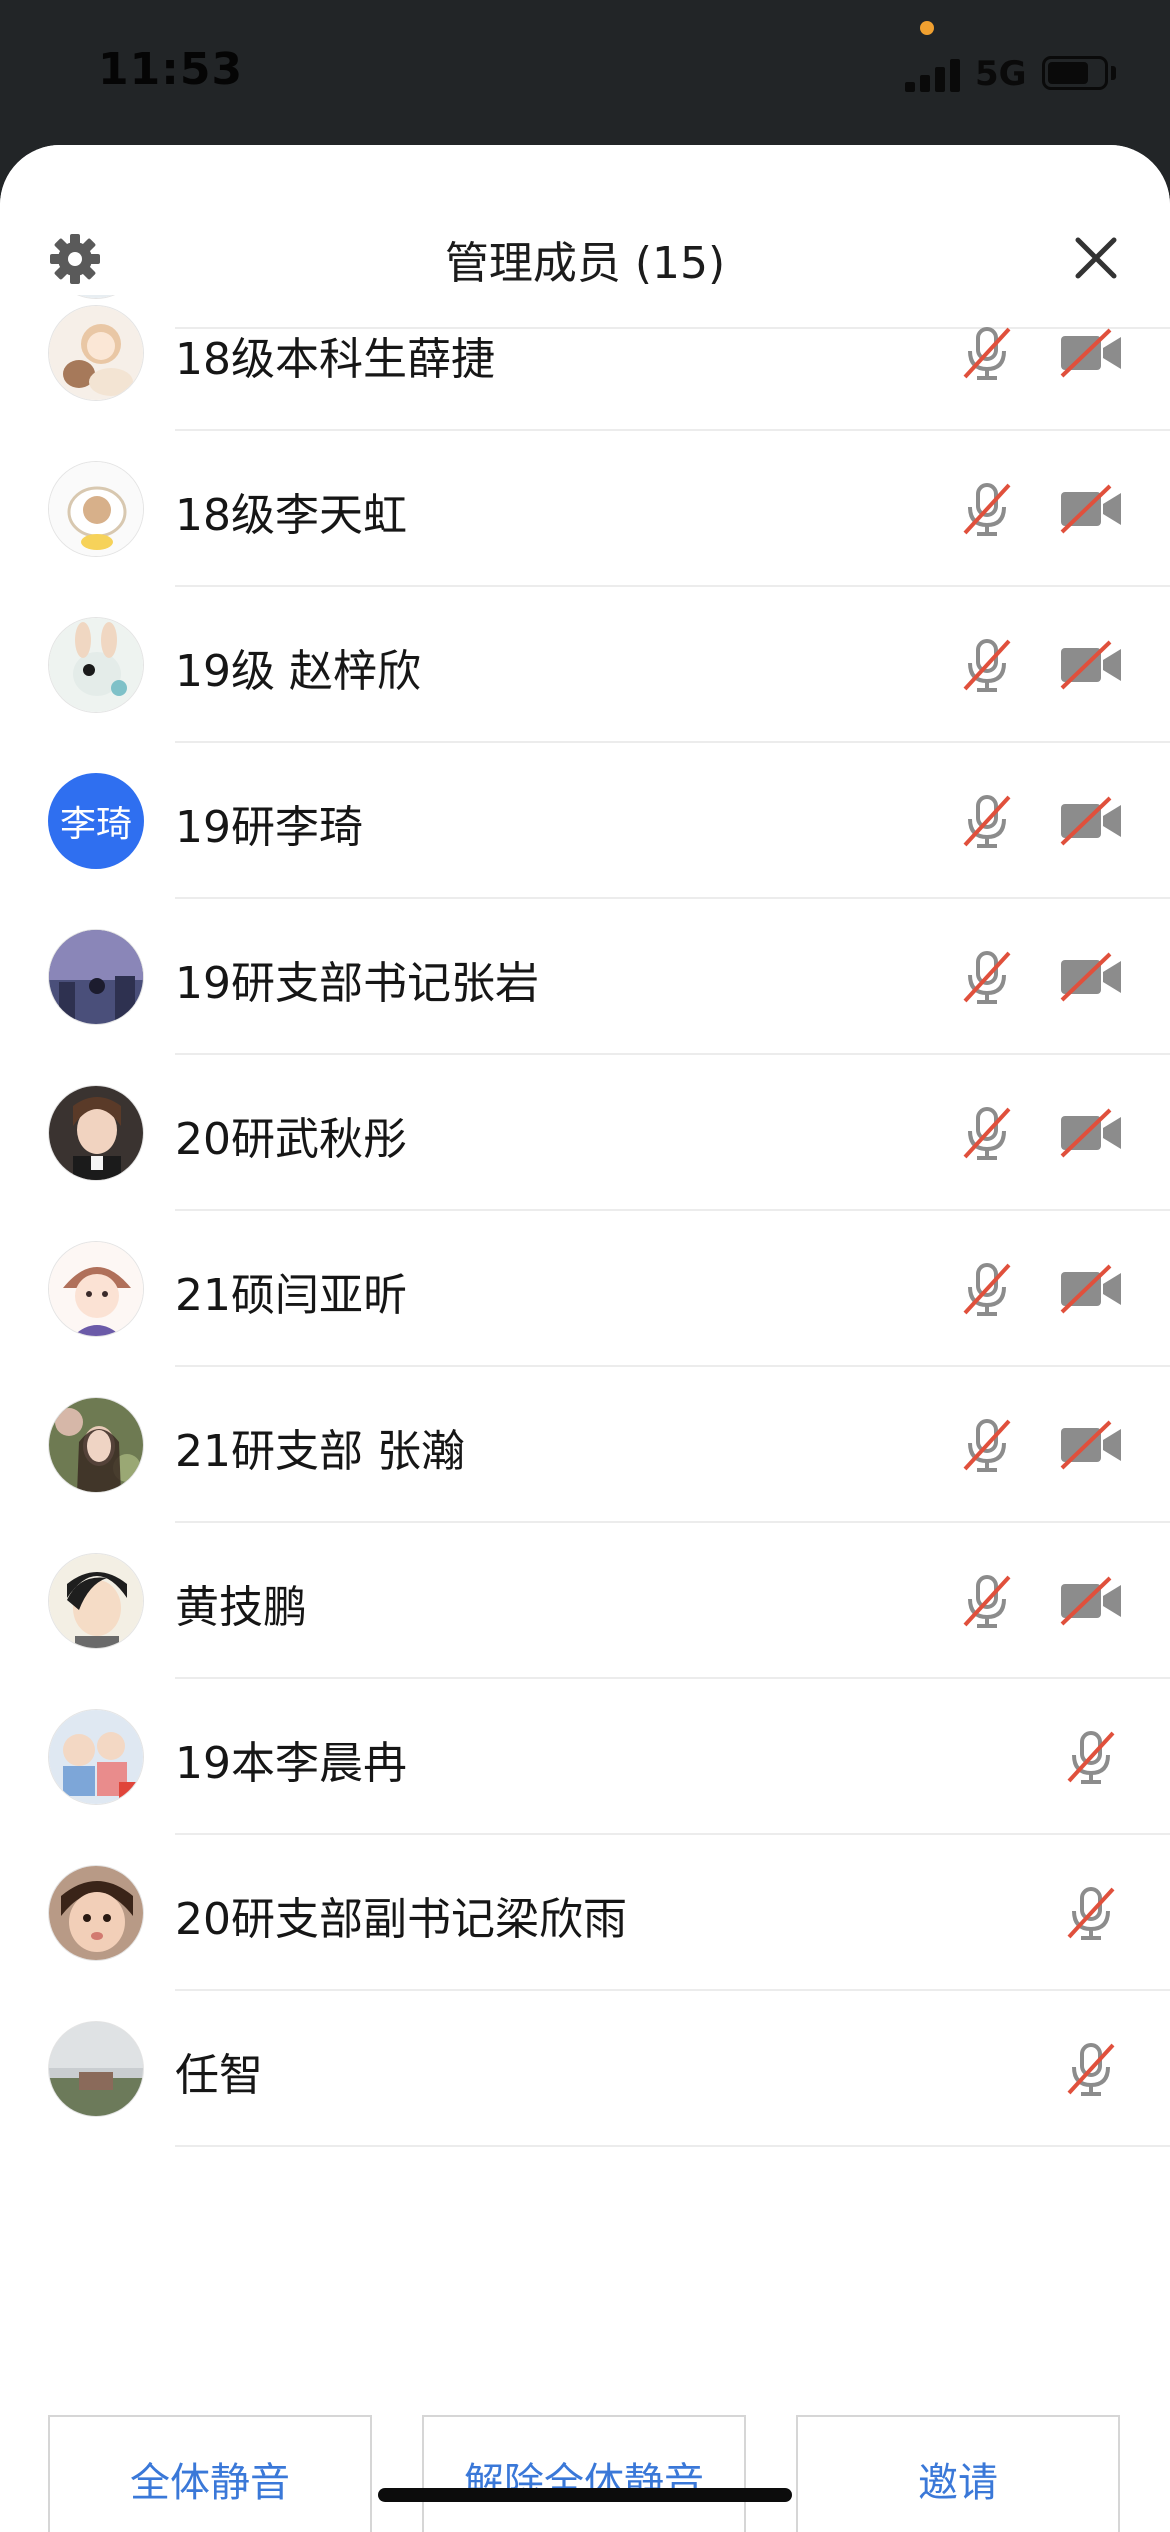 This screenshot has height=2532, width=1170. I want to click on member-name: 黄技鹏, so click(241, 1607).